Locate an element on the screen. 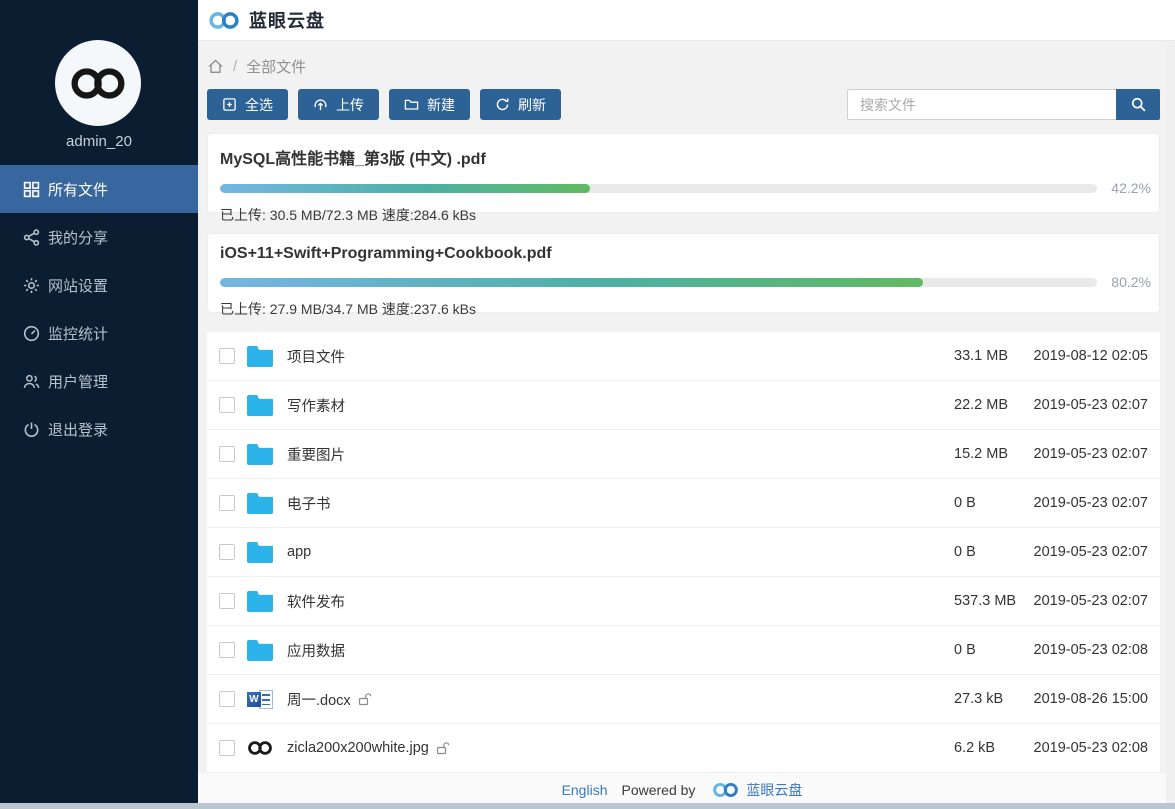 The height and width of the screenshot is (809, 1175). home-icon is located at coordinates (215, 66).